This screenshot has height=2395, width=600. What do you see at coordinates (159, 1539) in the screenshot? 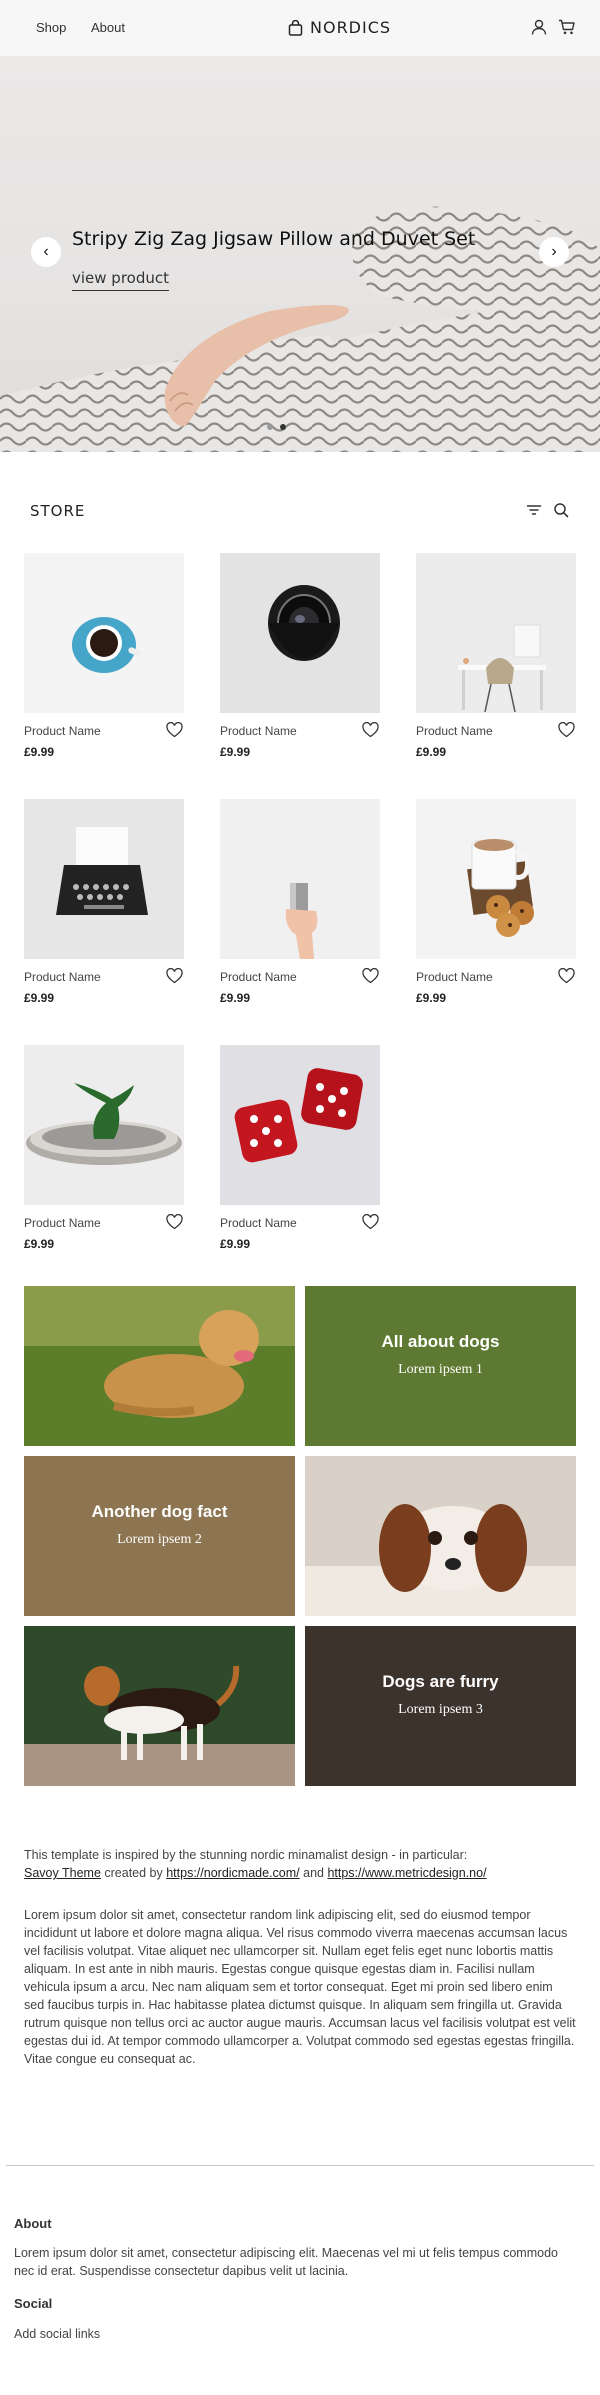
I see `tile-subtitle: Lorem ipsem 2` at bounding box center [159, 1539].